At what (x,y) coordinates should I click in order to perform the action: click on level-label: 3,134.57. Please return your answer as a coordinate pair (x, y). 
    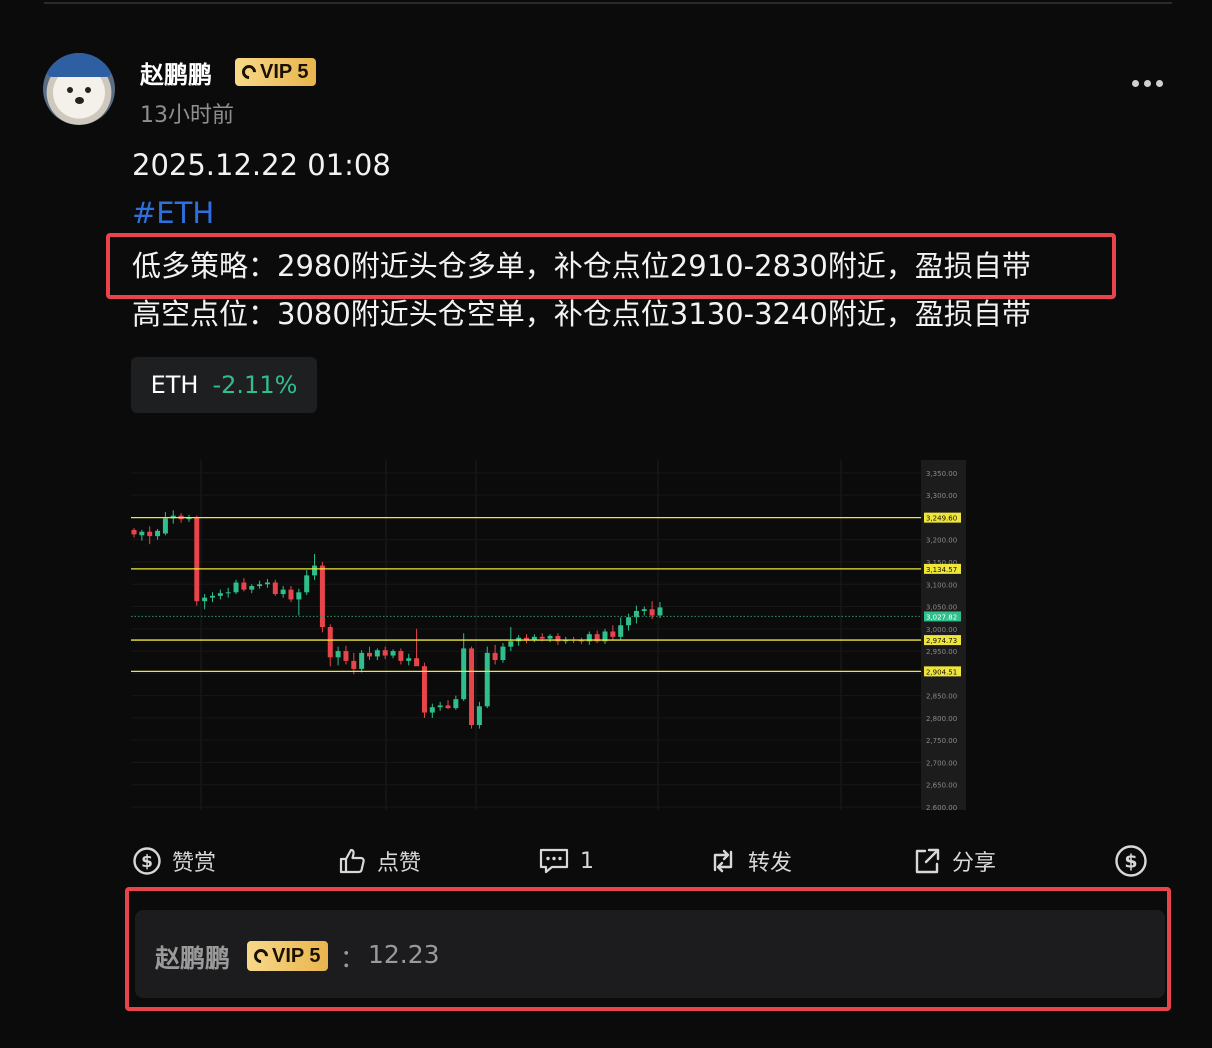
    Looking at the image, I should click on (941, 570).